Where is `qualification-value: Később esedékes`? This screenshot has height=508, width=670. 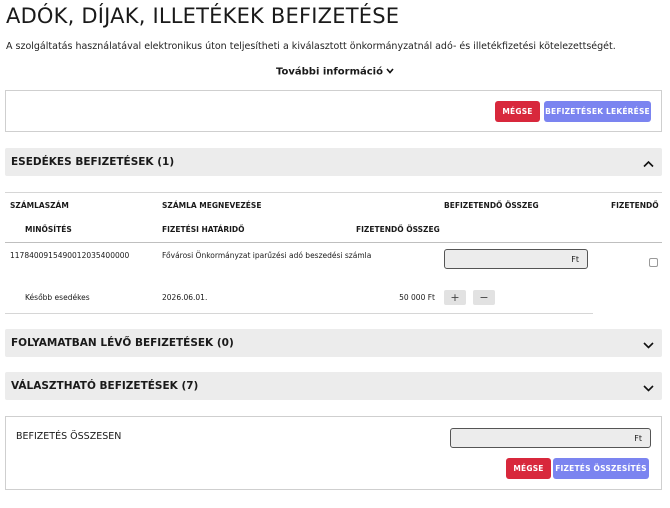 qualification-value: Később esedékes is located at coordinates (57, 297).